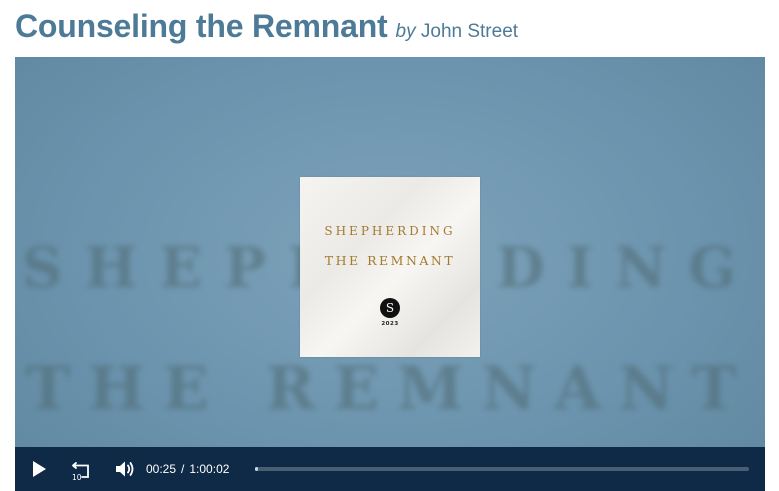  Describe the element at coordinates (187, 469) in the screenshot. I see `playback-time: 00:25 / 1:00:02` at that location.